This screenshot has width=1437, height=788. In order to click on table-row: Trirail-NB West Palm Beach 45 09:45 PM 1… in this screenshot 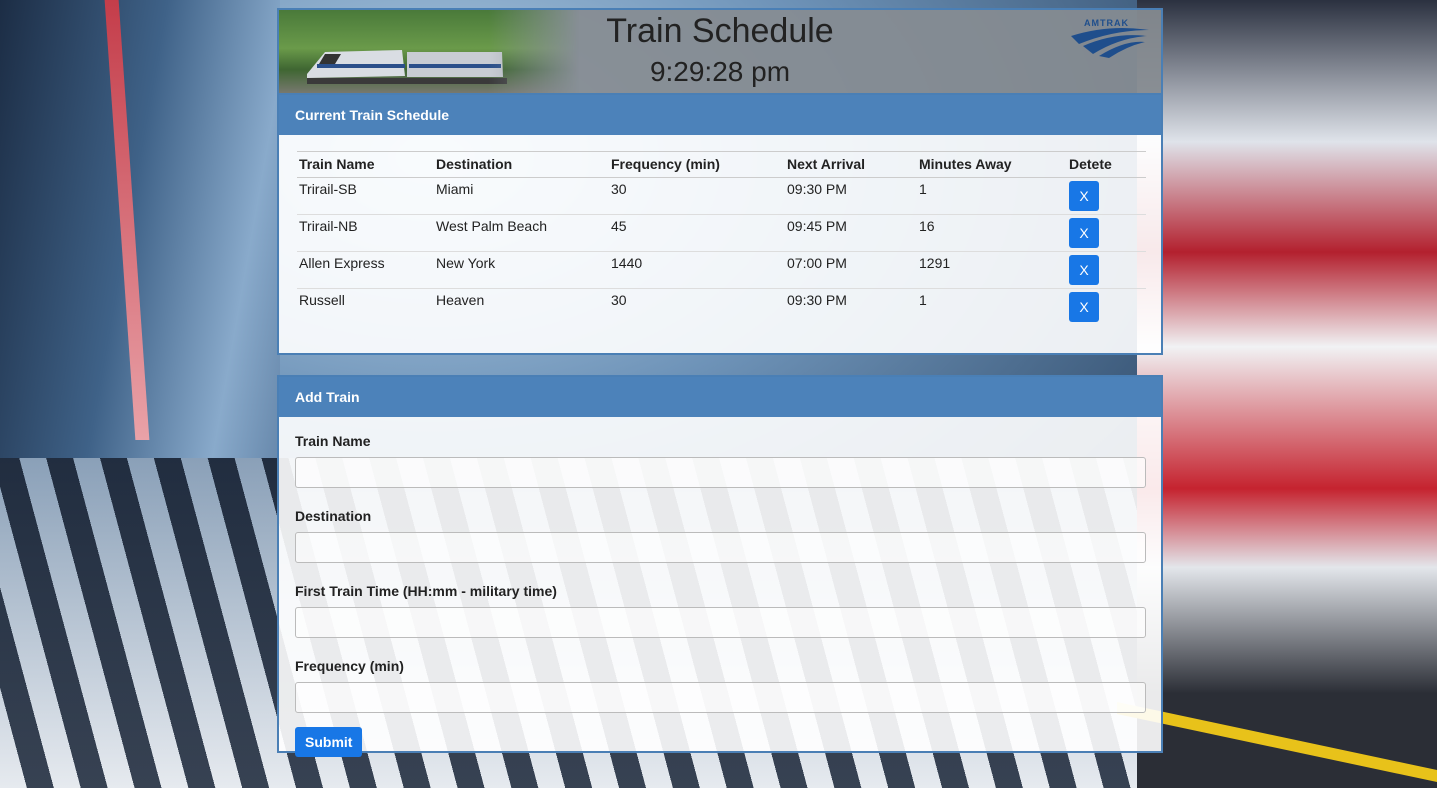, I will do `click(721, 233)`.